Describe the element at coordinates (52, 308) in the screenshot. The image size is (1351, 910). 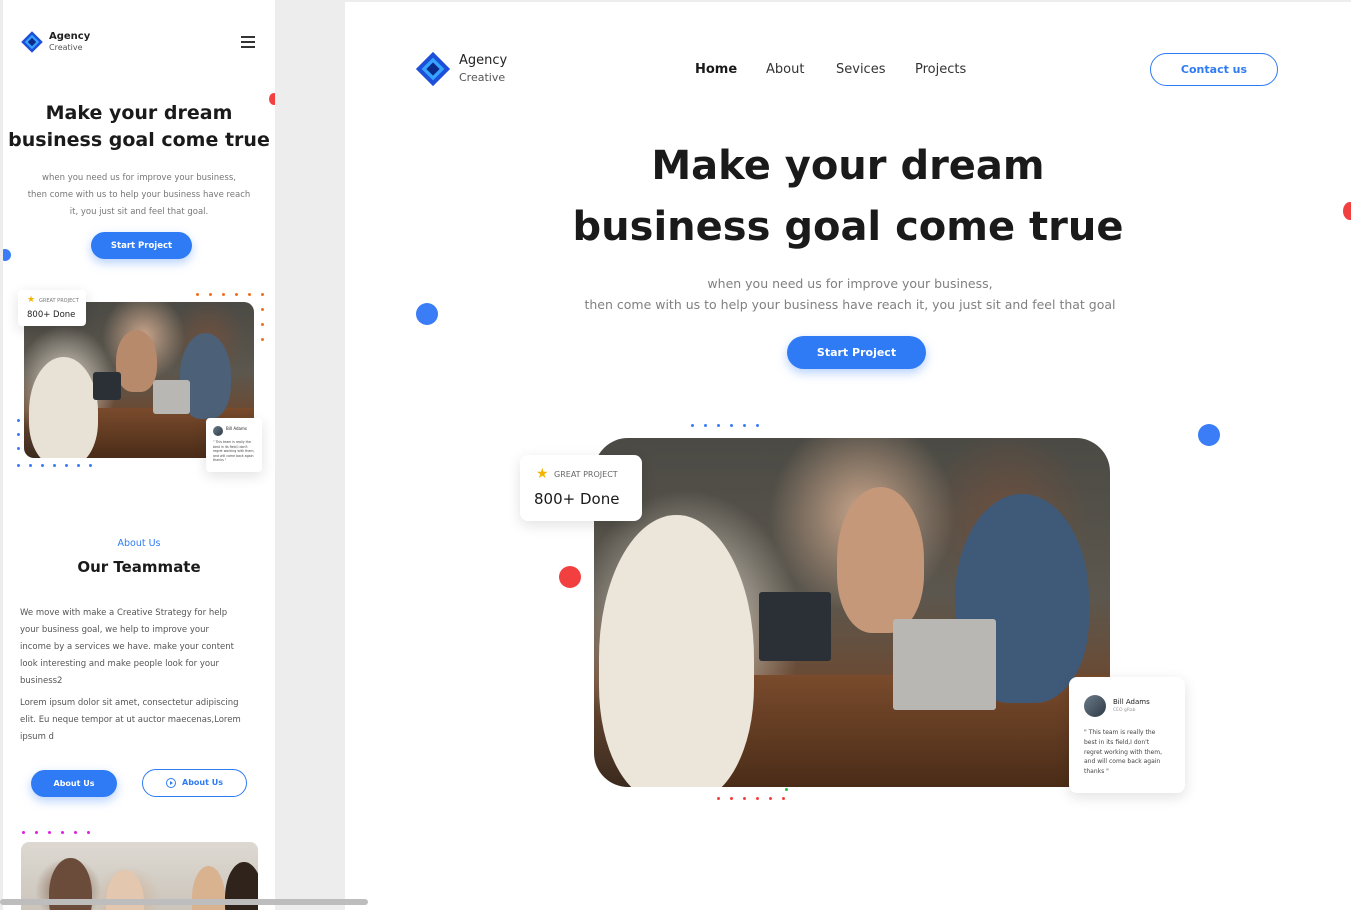
I see `mobile-project-badge: ★ GREAT PROJECT 800+ Done` at that location.